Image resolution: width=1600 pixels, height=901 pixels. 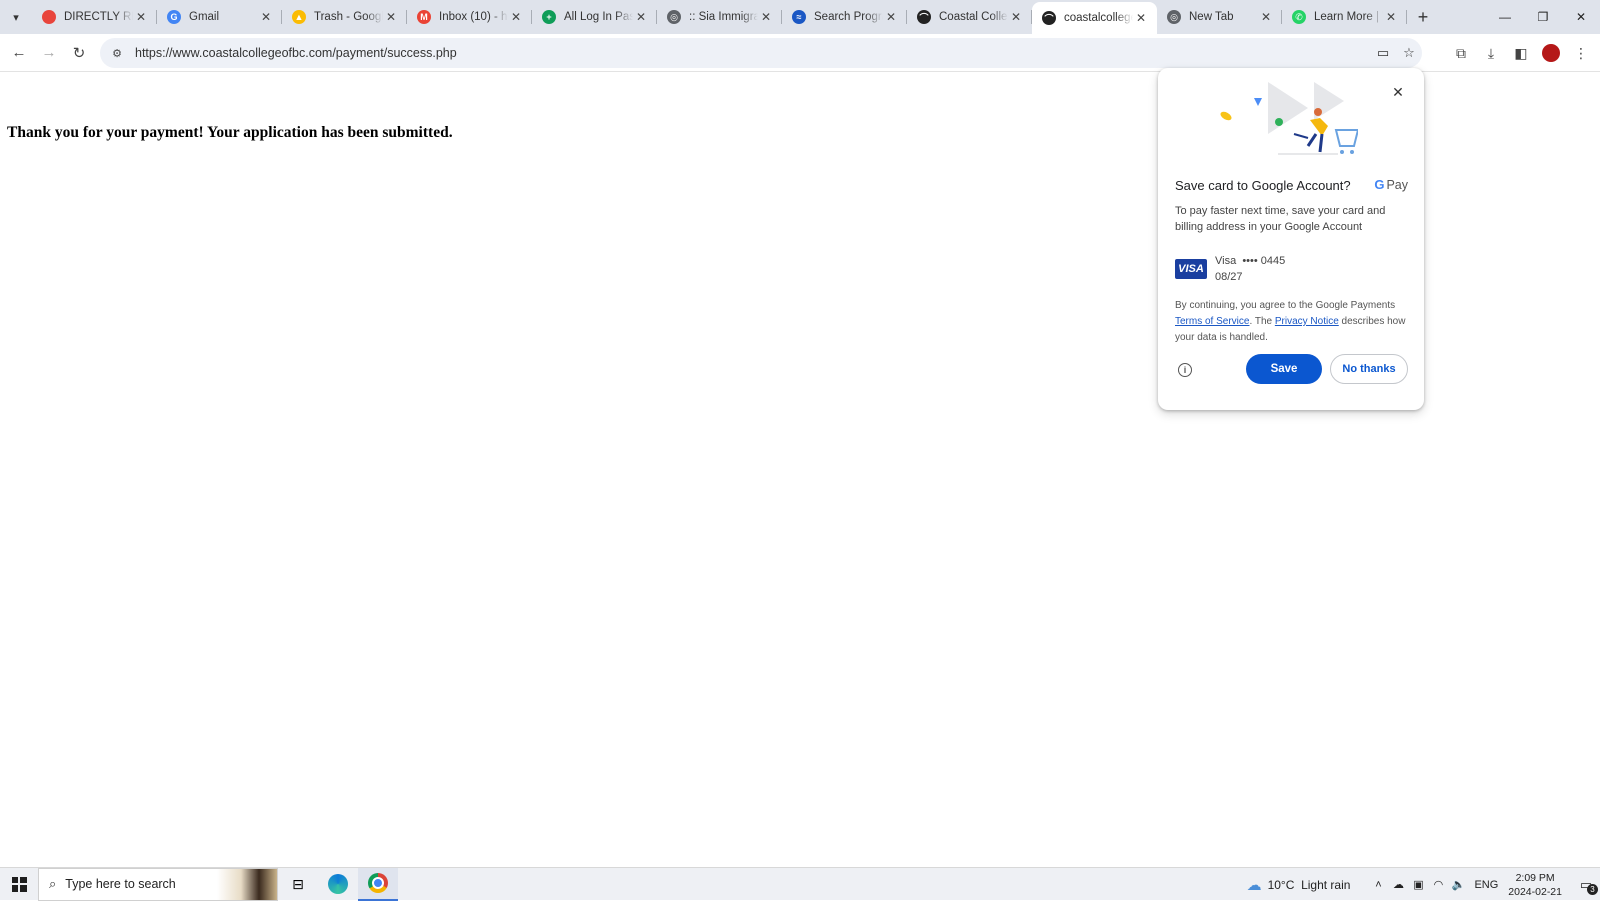 What do you see at coordinates (1185, 370) in the screenshot?
I see `info-icon: i` at bounding box center [1185, 370].